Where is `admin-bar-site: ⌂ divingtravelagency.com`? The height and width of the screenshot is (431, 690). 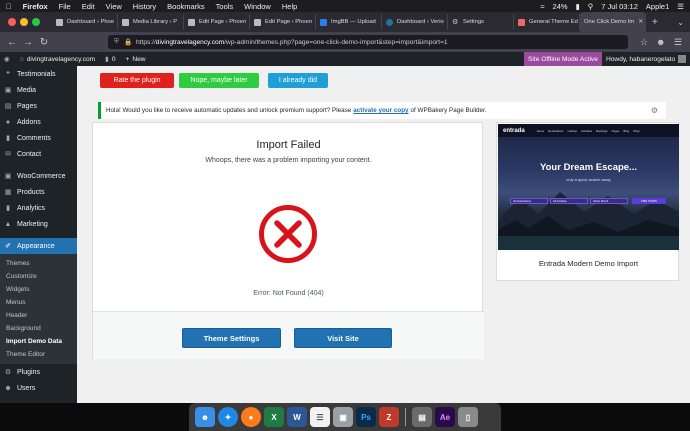 admin-bar-site: ⌂ divingtravelagency.com is located at coordinates (57, 59).